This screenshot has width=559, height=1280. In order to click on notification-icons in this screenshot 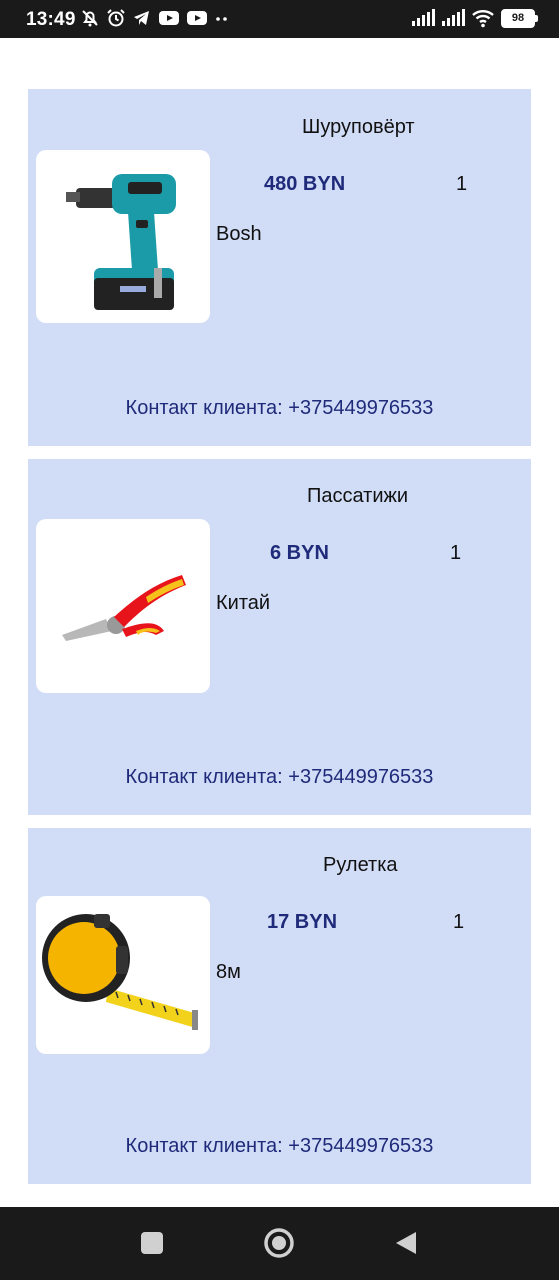, I will do `click(155, 18)`.